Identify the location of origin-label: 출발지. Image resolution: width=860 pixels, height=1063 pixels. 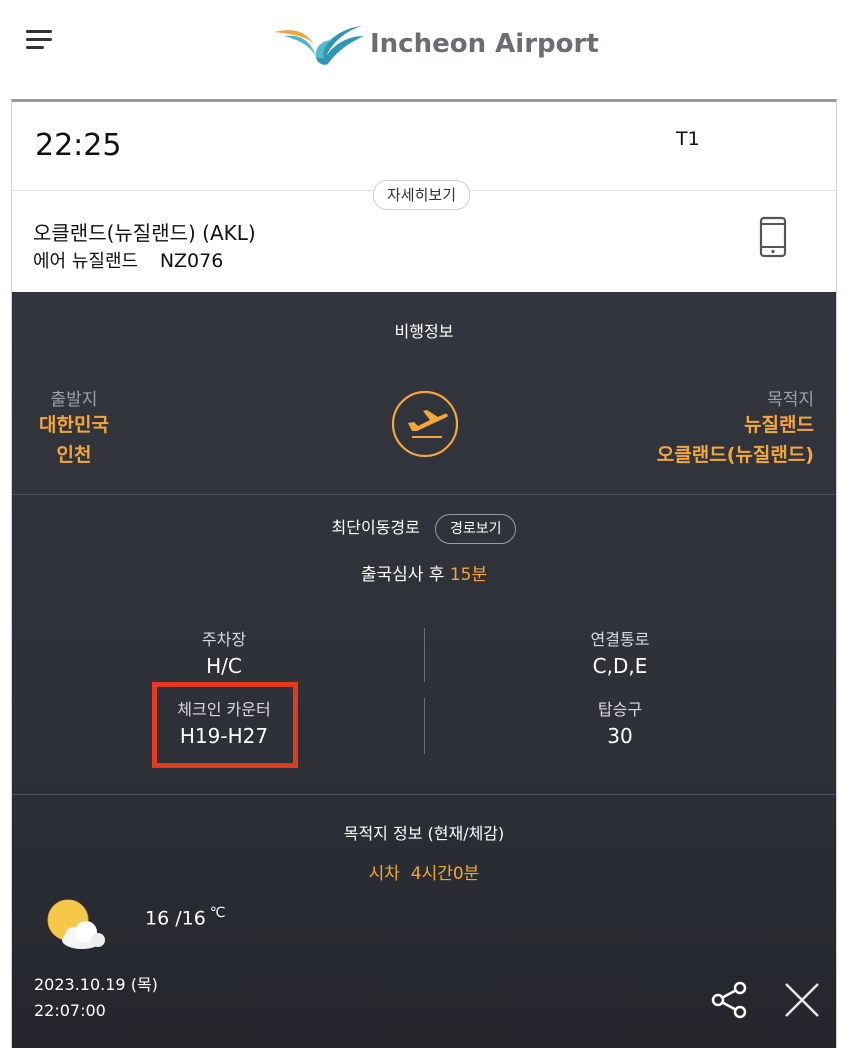
(74, 400).